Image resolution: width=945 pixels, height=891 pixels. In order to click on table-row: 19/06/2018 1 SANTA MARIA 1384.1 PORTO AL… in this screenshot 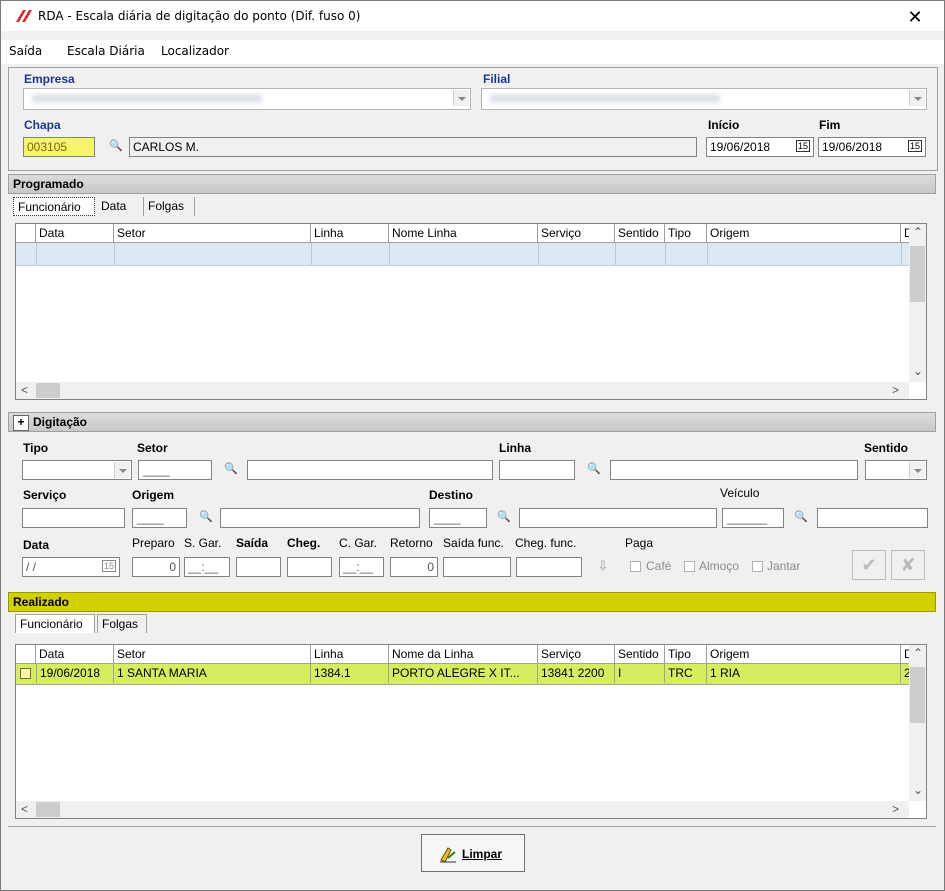, I will do `click(463, 674)`.